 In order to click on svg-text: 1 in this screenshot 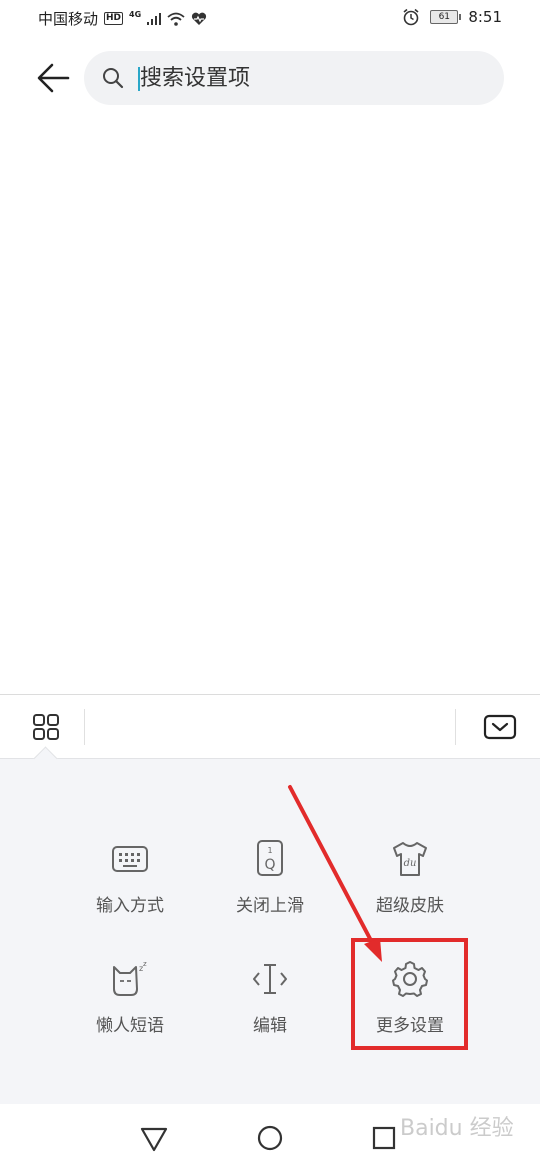, I will do `click(269, 850)`.